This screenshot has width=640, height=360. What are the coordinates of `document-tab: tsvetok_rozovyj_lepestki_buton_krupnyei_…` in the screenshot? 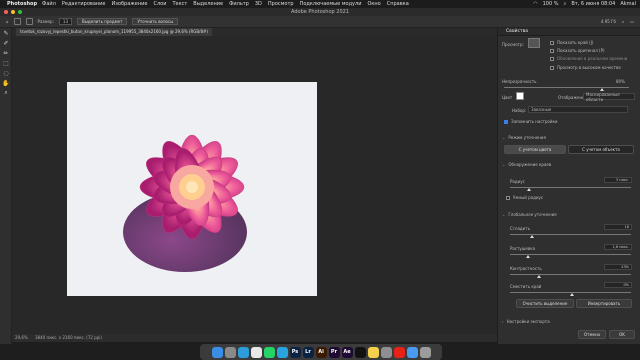 It's located at (114, 32).